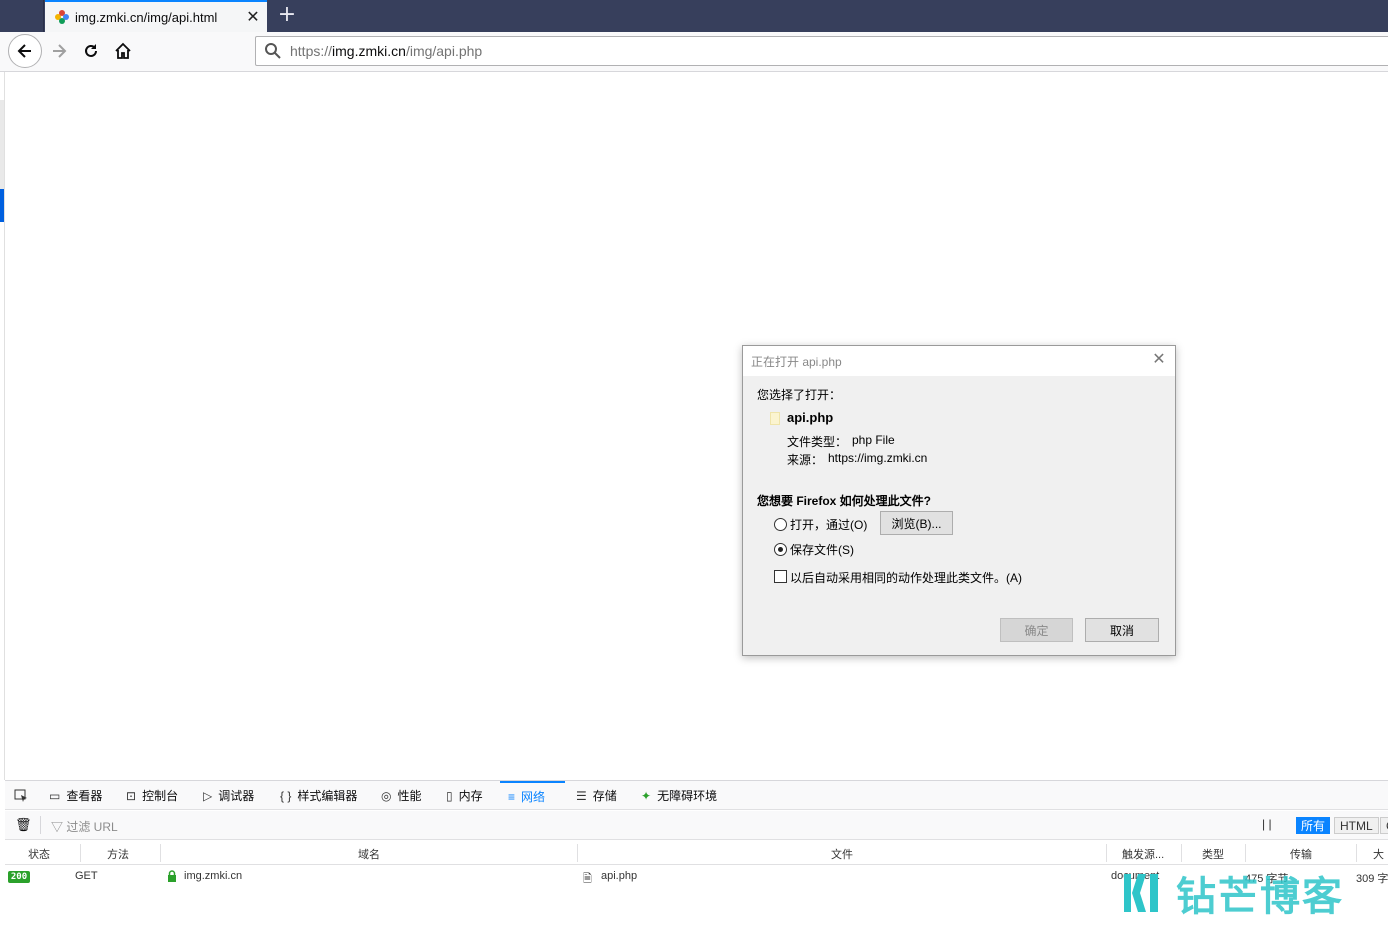 The height and width of the screenshot is (941, 1388). I want to click on watermark-text: 钻芒博客, so click(1260, 897).